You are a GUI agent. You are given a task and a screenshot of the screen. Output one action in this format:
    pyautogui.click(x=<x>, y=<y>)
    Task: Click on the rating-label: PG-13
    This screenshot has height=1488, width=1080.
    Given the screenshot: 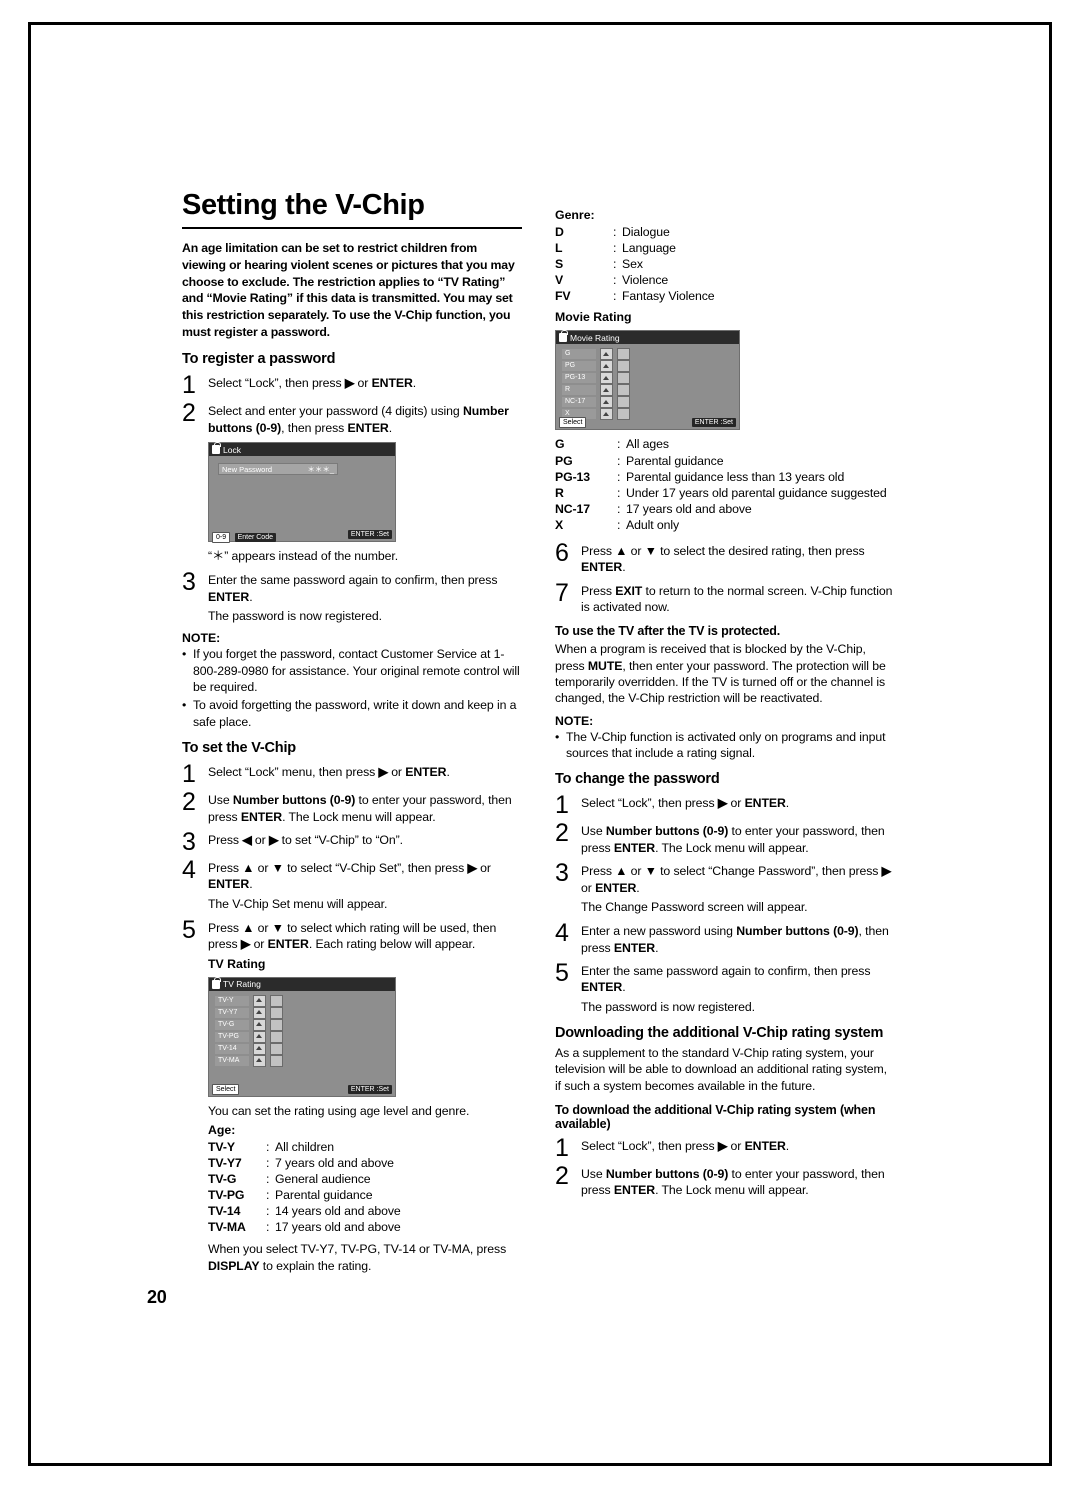 What is the action you would take?
    pyautogui.click(x=579, y=378)
    